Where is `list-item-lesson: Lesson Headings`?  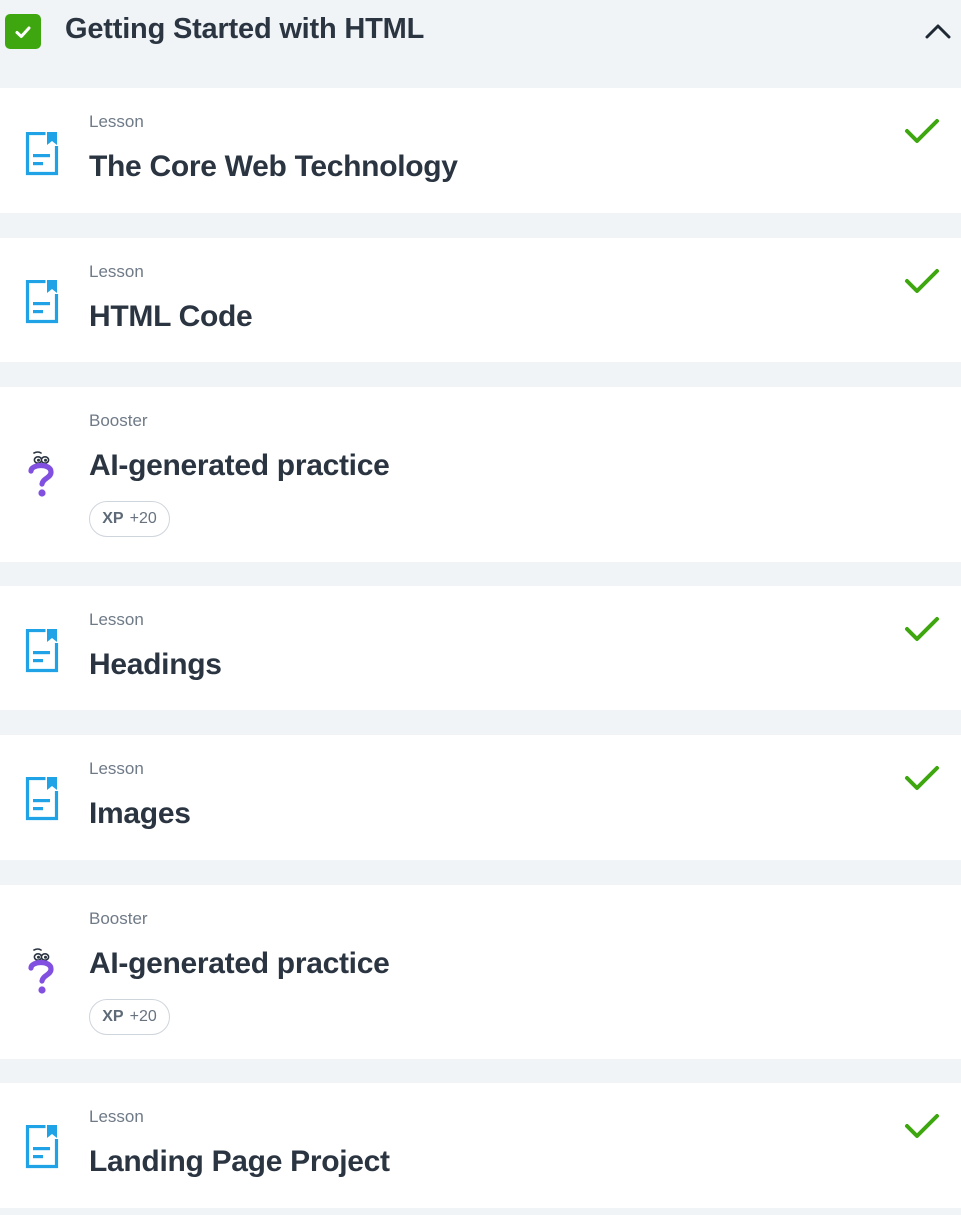 list-item-lesson: Lesson Headings is located at coordinates (480, 648).